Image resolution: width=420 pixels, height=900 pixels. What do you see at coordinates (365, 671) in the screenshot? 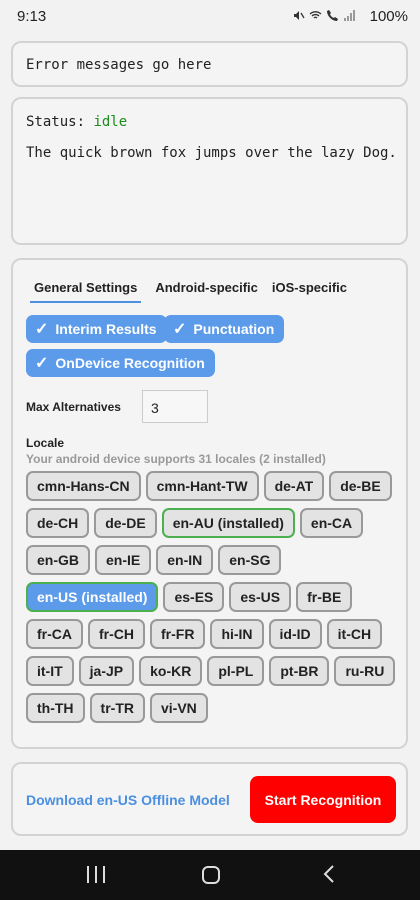
I see `locale-chip: ru-RU` at bounding box center [365, 671].